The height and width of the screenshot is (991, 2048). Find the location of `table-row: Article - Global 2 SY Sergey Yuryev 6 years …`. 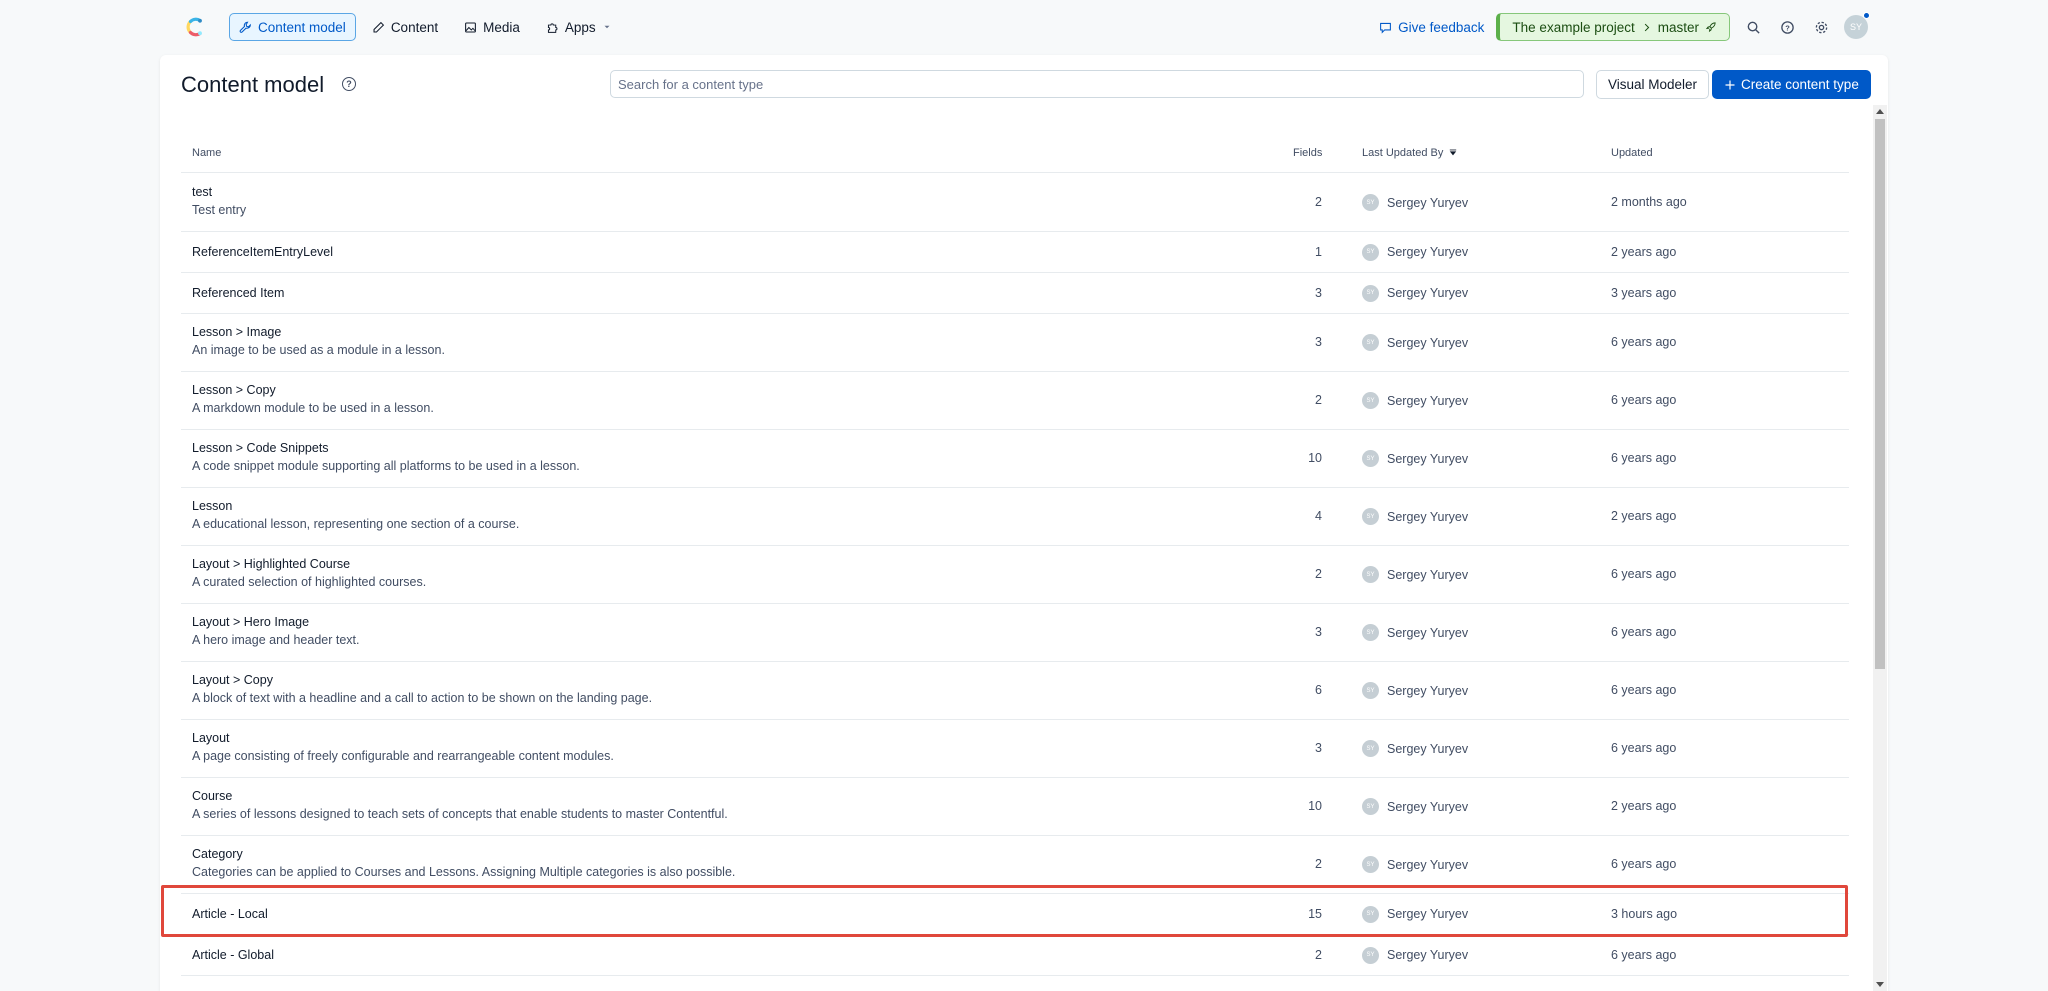

table-row: Article - Global 2 SY Sergey Yuryev 6 years … is located at coordinates (1015, 955).